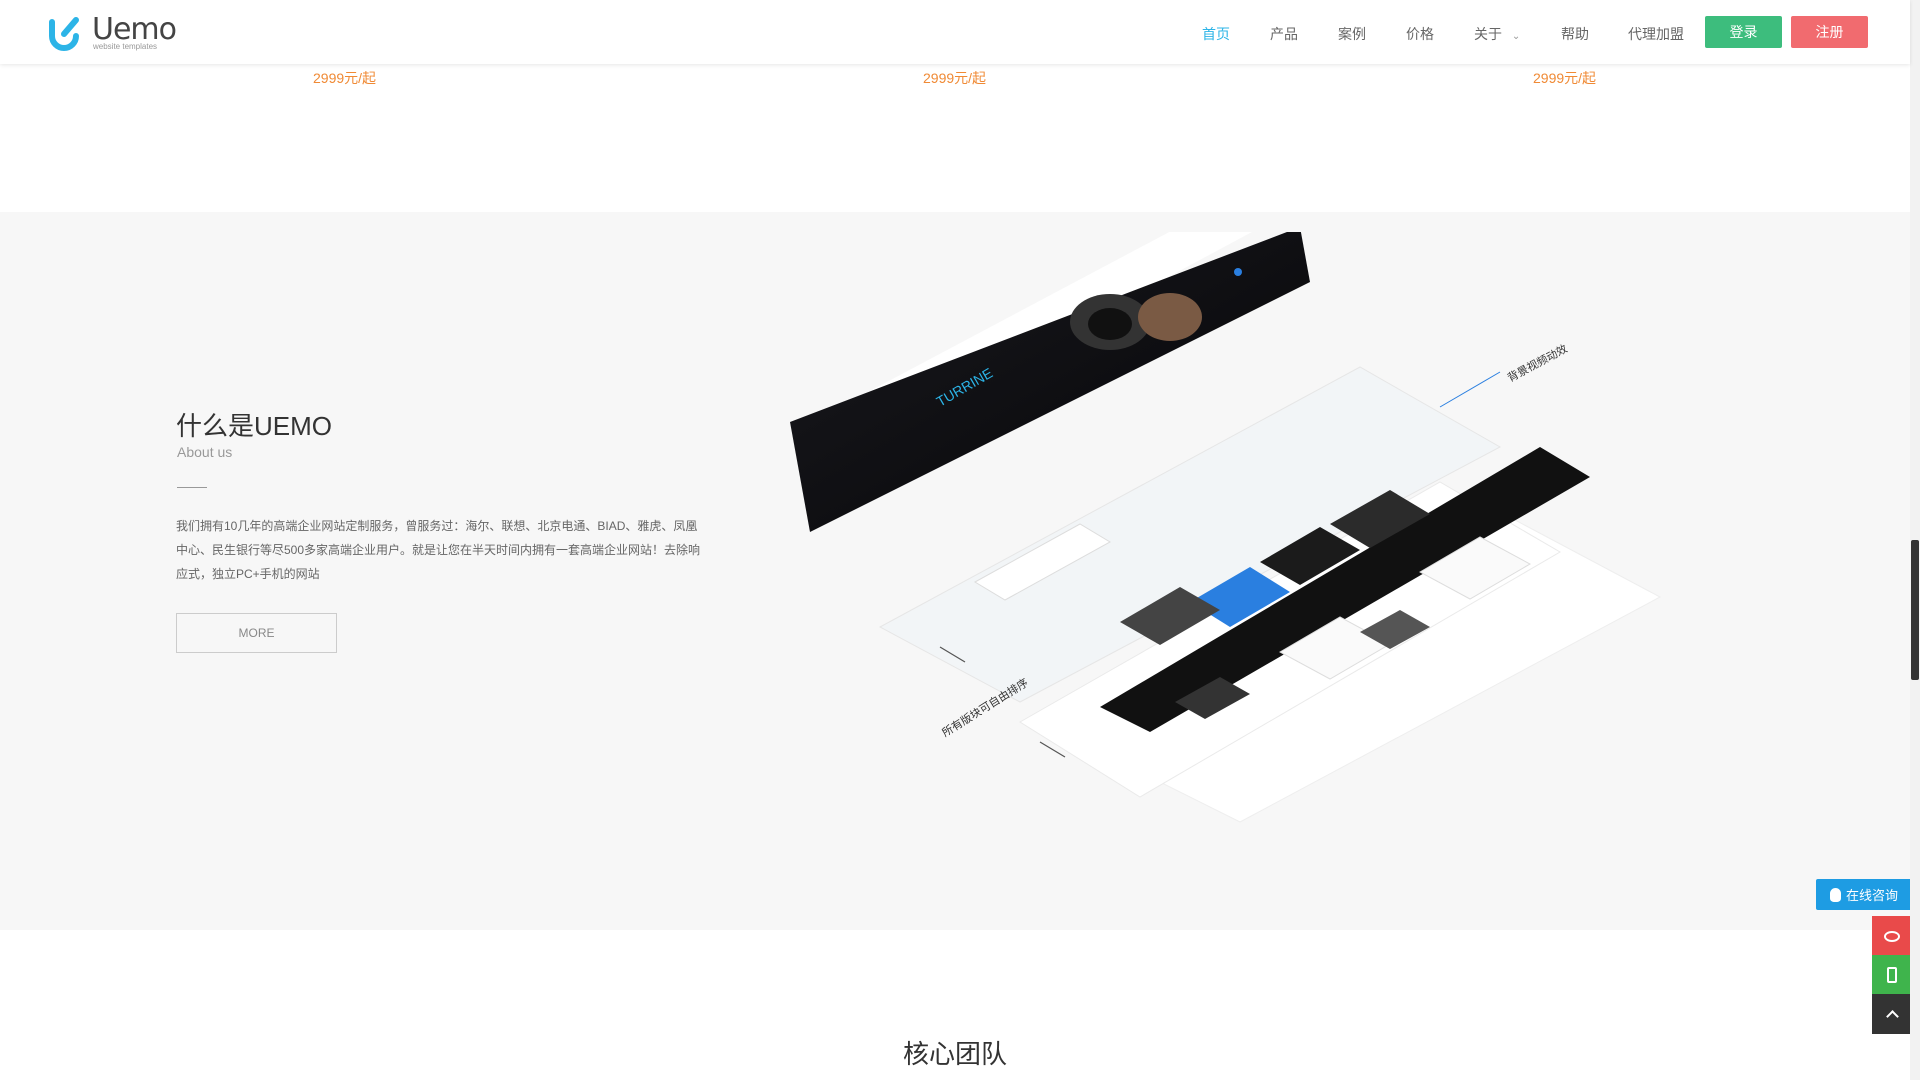  I want to click on back-to-top-button, so click(1892, 1014).